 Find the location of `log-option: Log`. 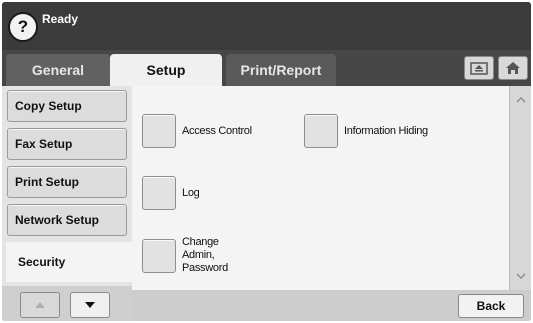

log-option: Log is located at coordinates (171, 193).